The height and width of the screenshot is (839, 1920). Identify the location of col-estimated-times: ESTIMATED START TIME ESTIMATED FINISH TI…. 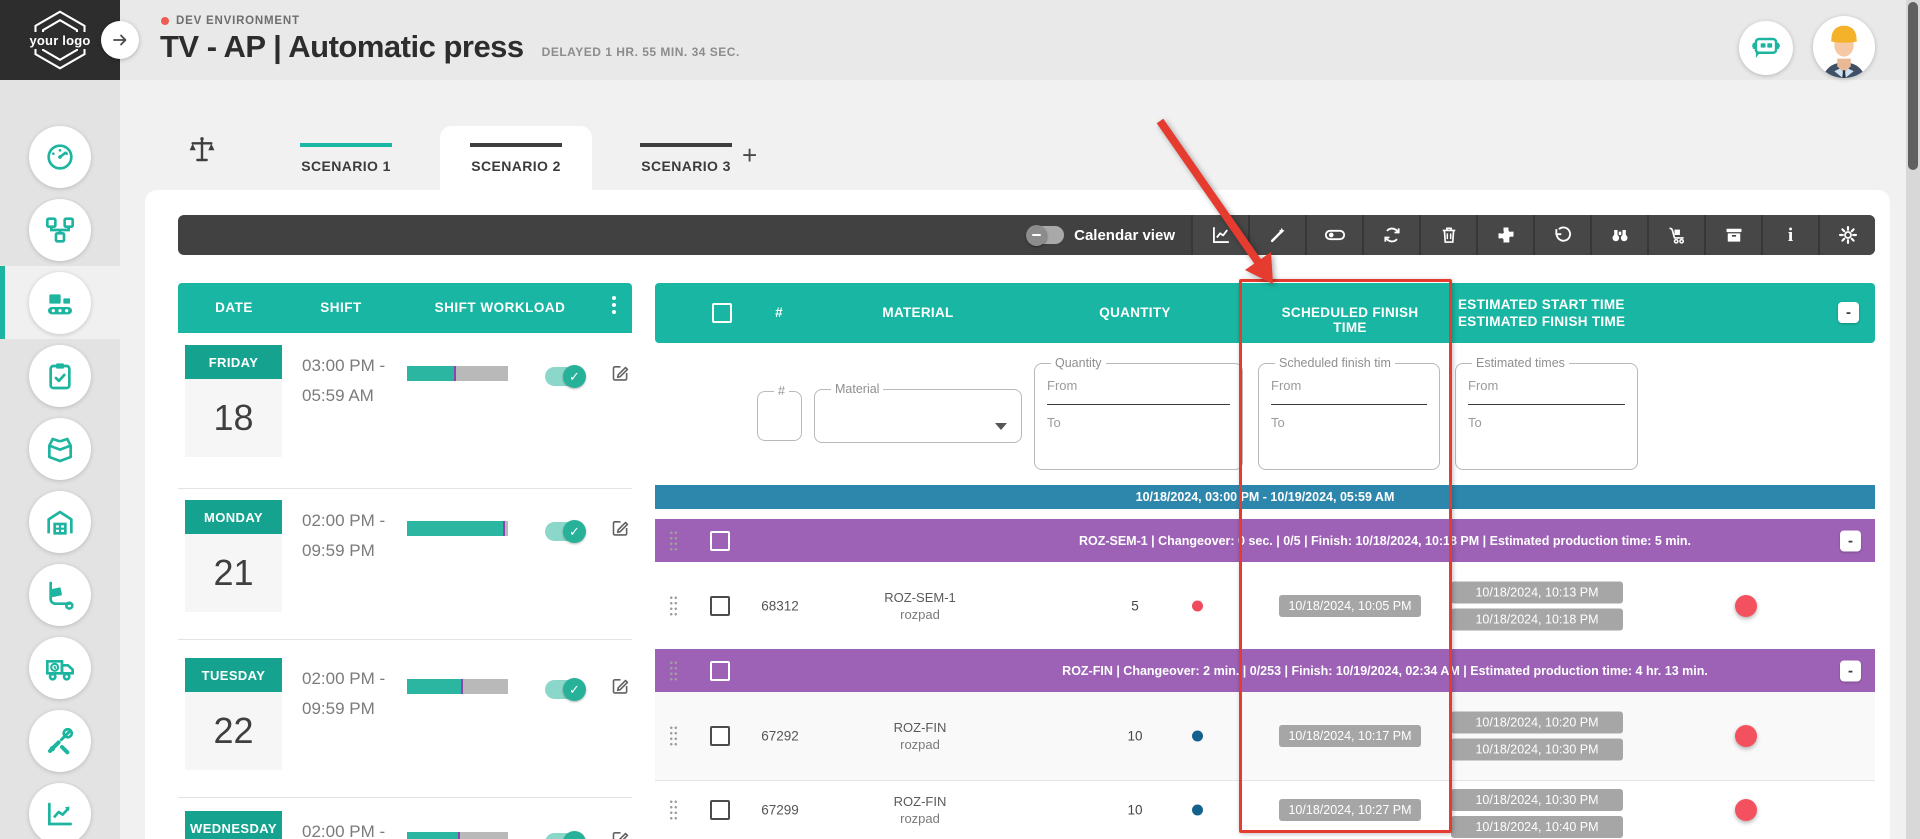
(1542, 313).